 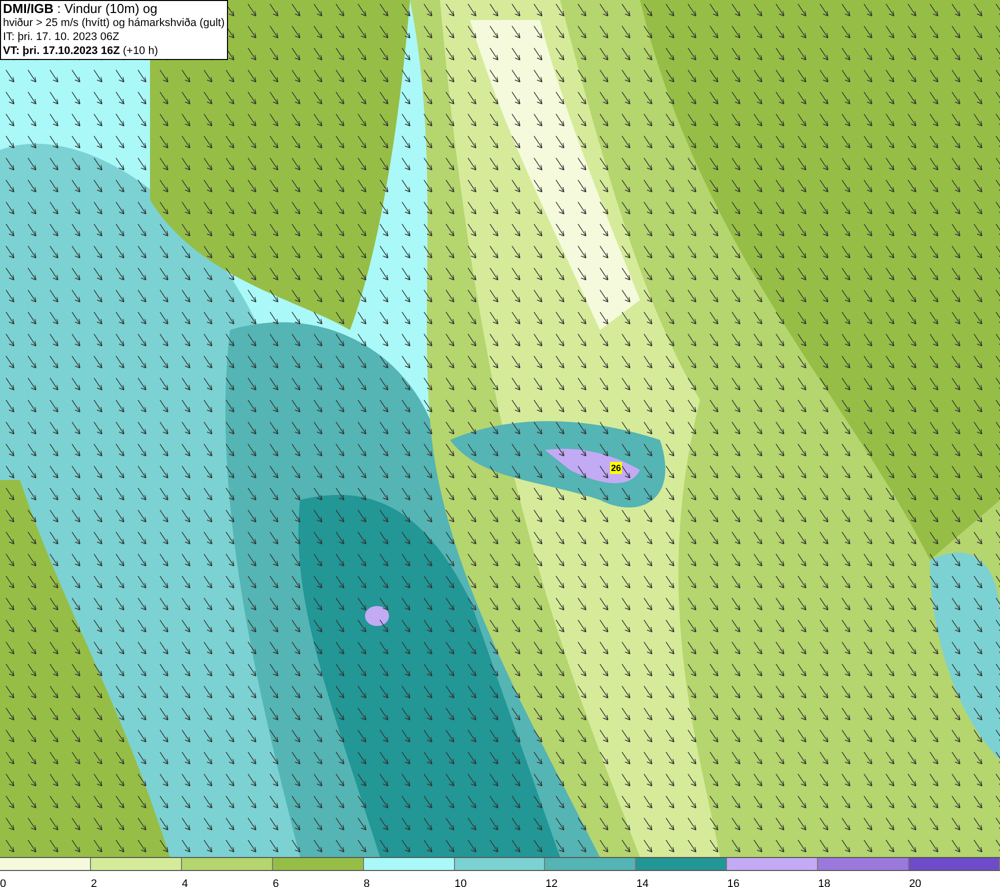 What do you see at coordinates (824, 882) in the screenshot?
I see `legend-label: 18` at bounding box center [824, 882].